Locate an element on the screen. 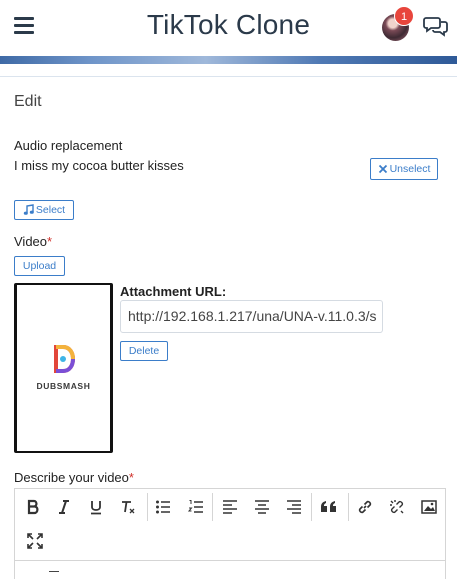  fullscreen-icon is located at coordinates (35, 541).